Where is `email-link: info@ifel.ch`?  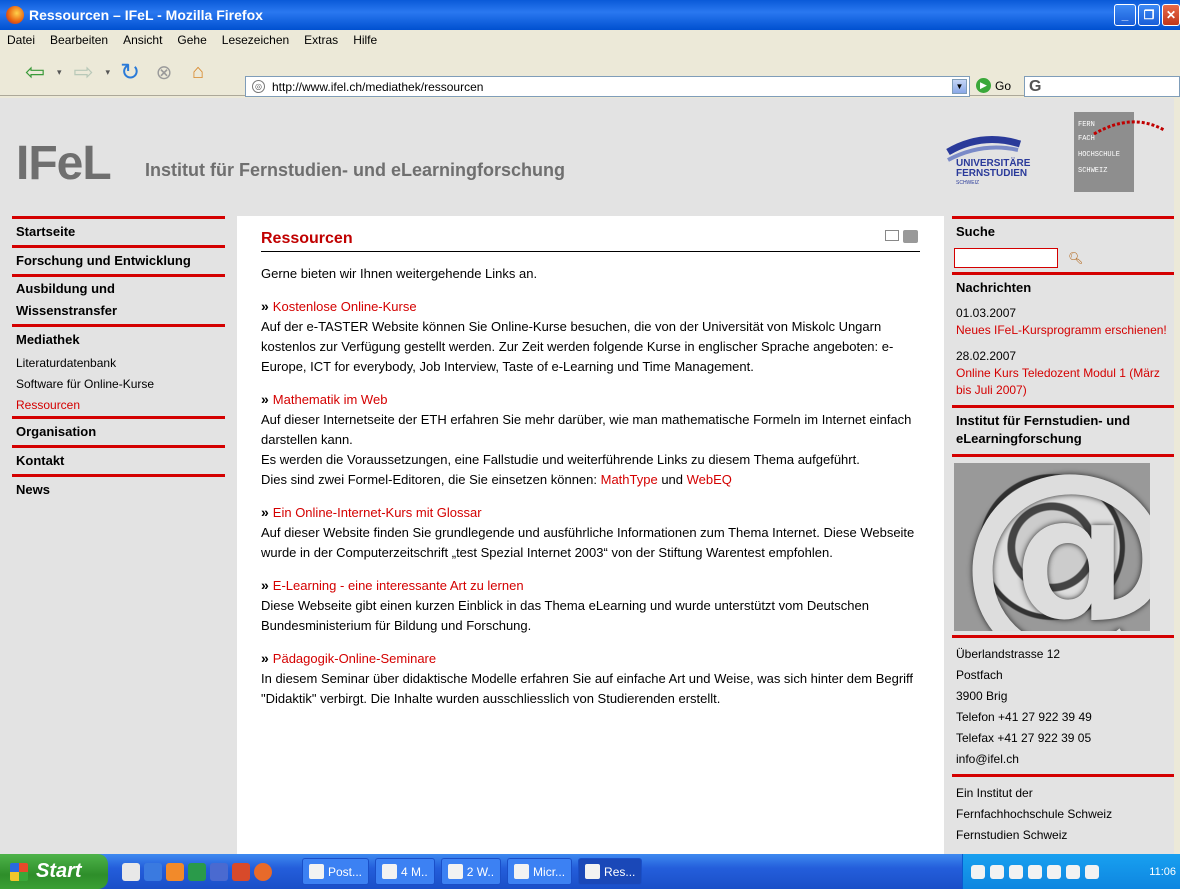
email-link: info@ifel.ch is located at coordinates (1063, 761).